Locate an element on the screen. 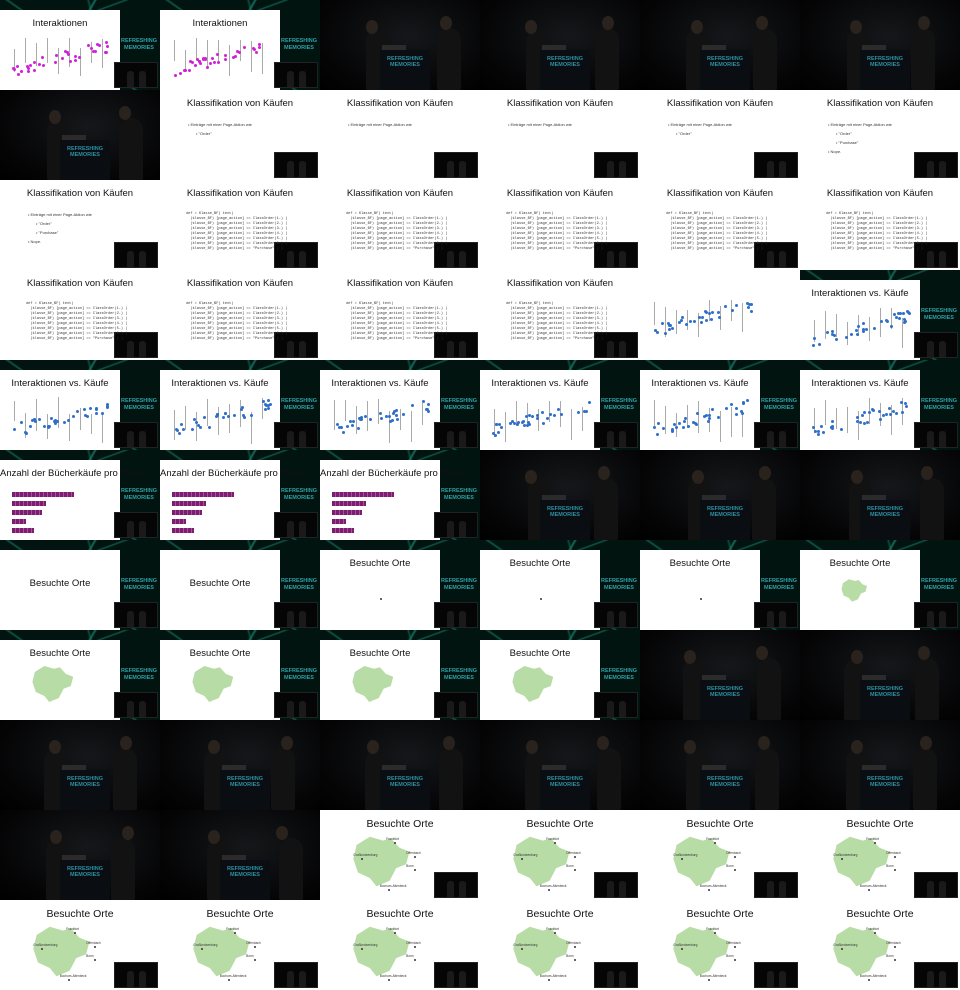 This screenshot has width=960, height=990. video-thumbnail is located at coordinates (720, 315).